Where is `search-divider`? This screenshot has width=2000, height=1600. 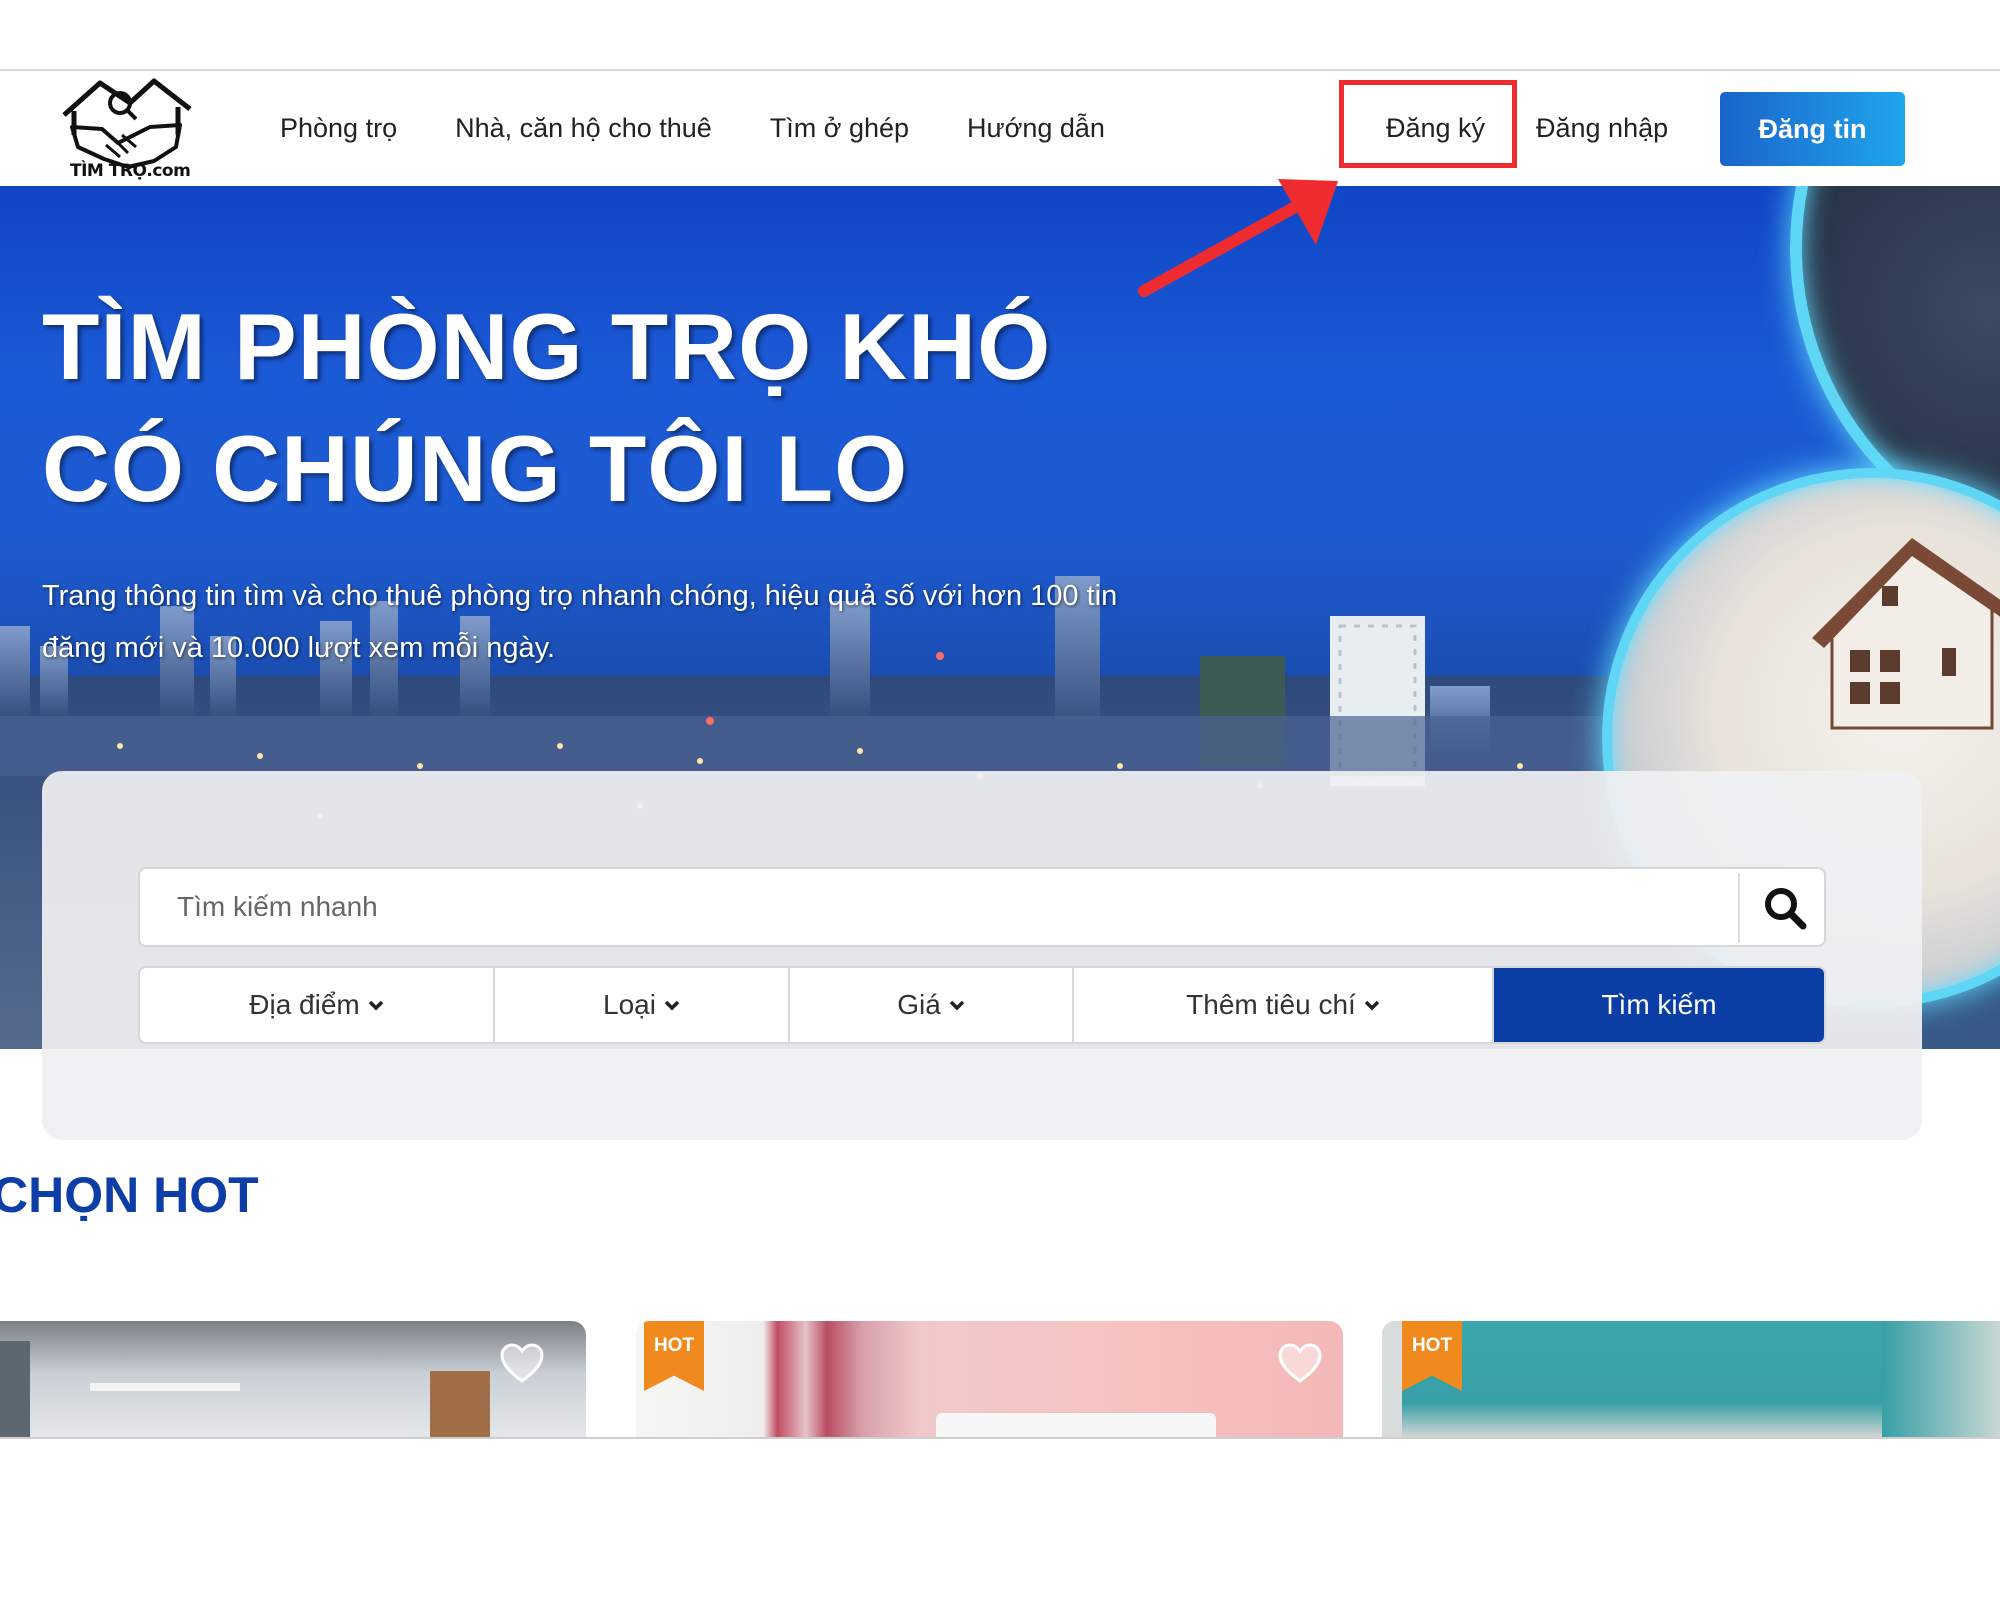 search-divider is located at coordinates (1739, 908).